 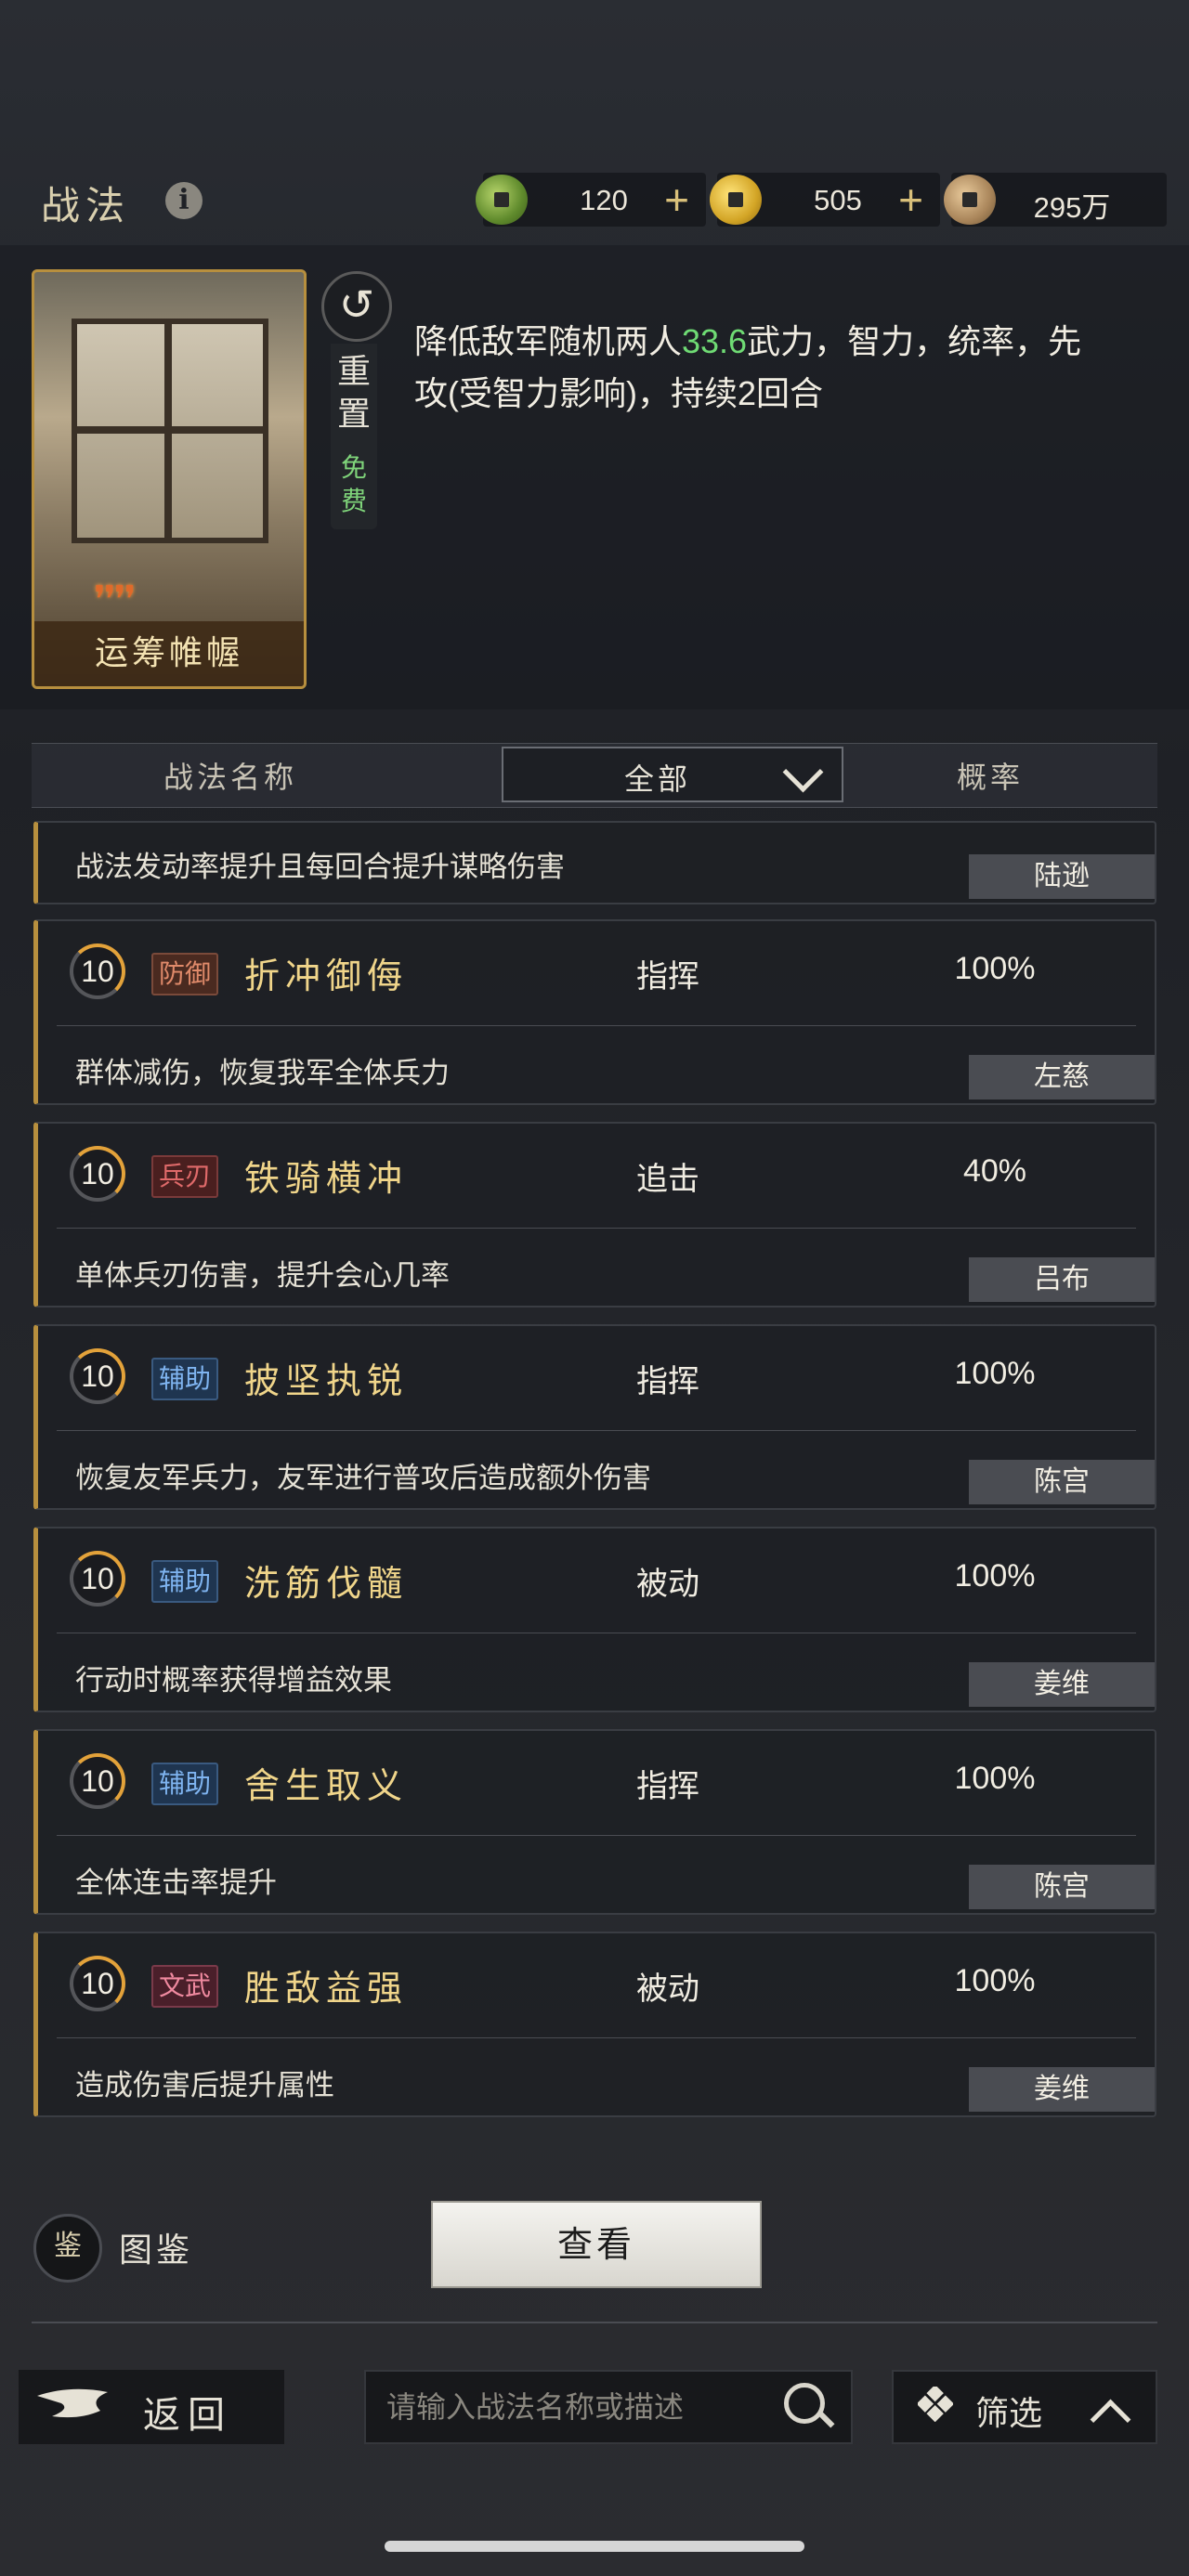 What do you see at coordinates (594, 1620) in the screenshot?
I see `list-item: 10 辅助 洗筋伐髓 被动 100% 行动时概率获得增益效果 姜维` at bounding box center [594, 1620].